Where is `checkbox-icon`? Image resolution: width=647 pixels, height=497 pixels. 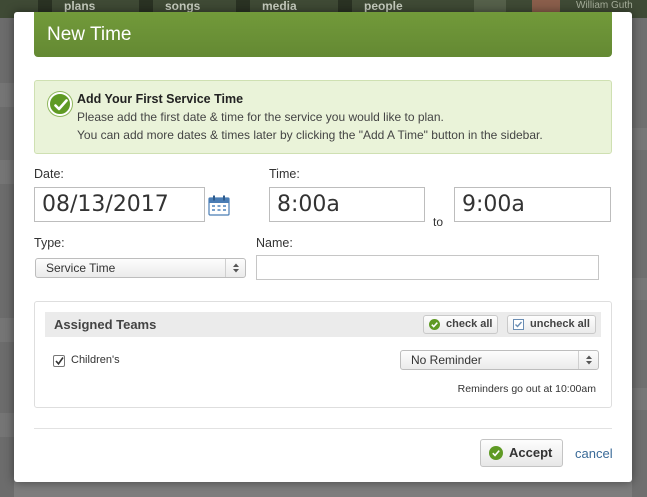 checkbox-icon is located at coordinates (518, 324).